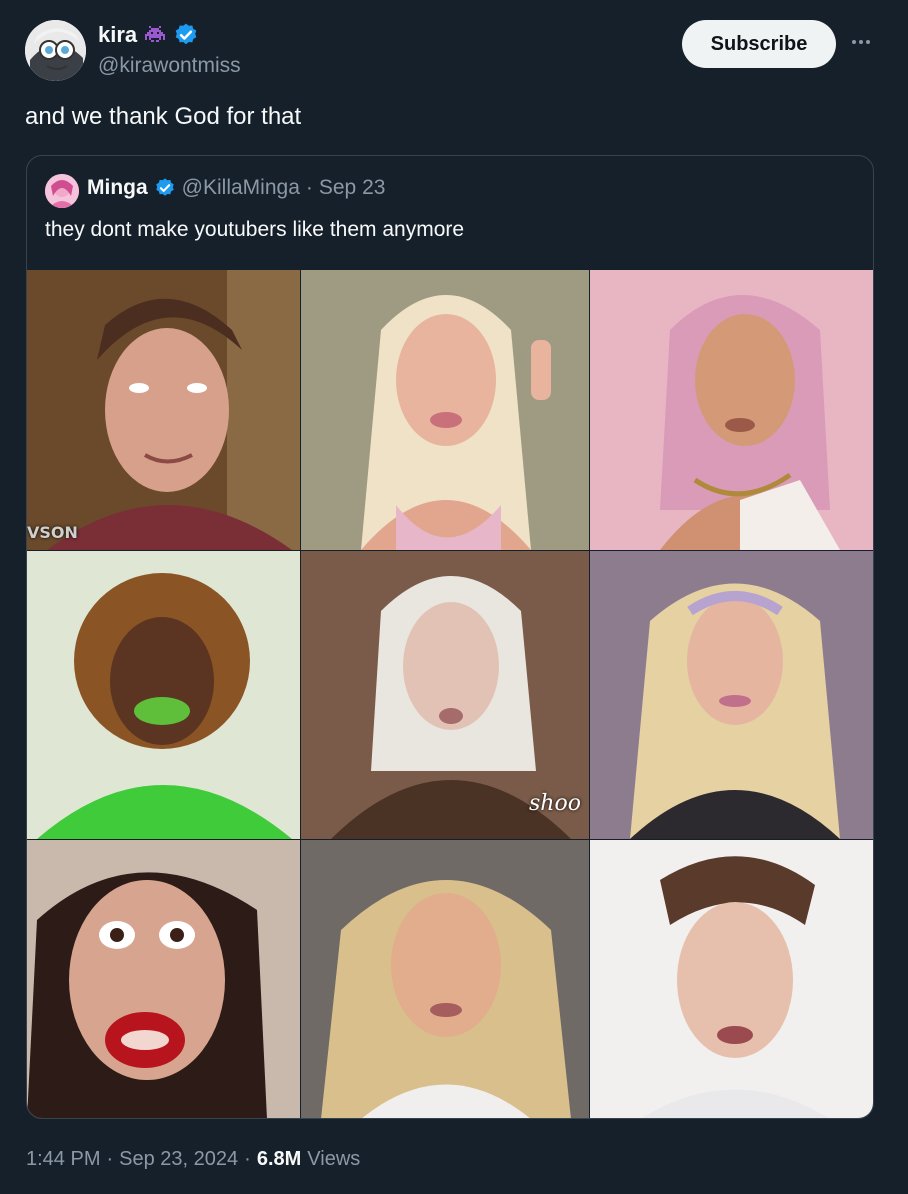 Image resolution: width=908 pixels, height=1194 pixels. Describe the element at coordinates (163, 116) in the screenshot. I see `tweet-text: and we thank God for that` at that location.